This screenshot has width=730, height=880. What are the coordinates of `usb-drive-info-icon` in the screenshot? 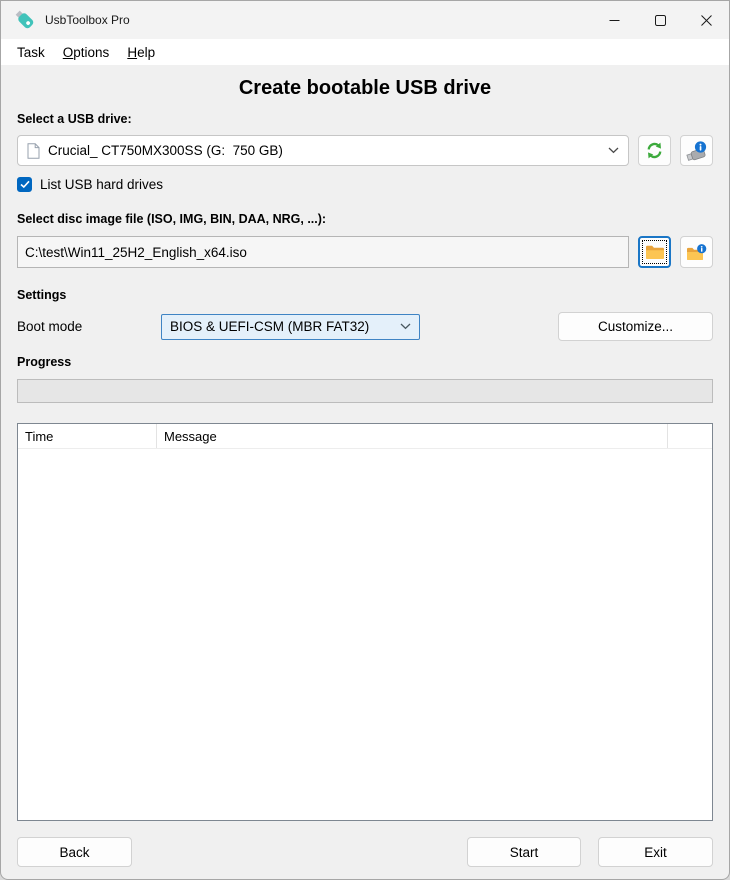 It's located at (696, 150).